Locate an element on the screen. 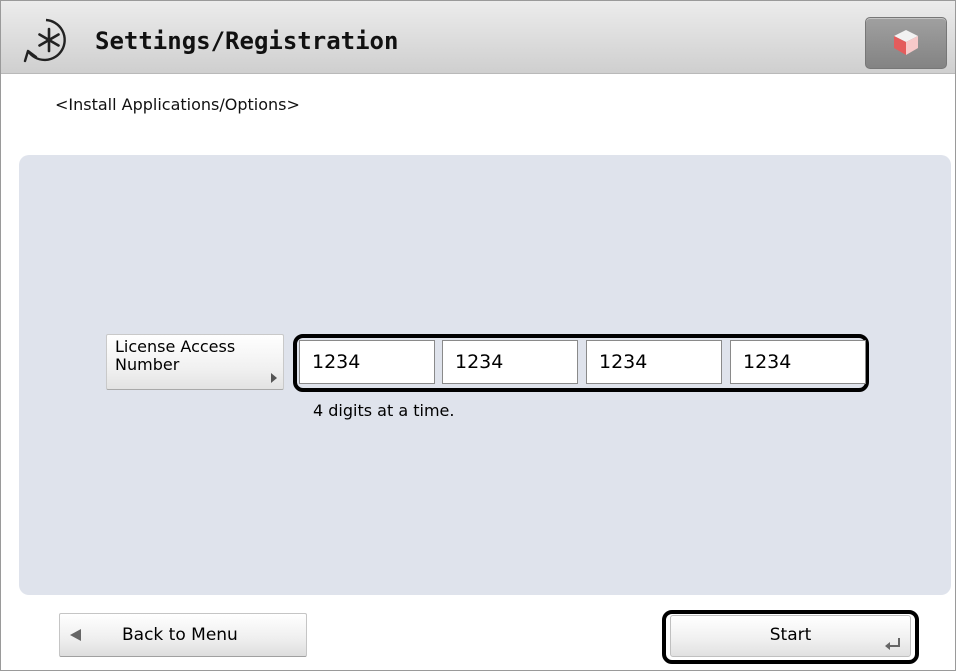 The width and height of the screenshot is (956, 671). license-digit-field-2: 1234 is located at coordinates (510, 362).